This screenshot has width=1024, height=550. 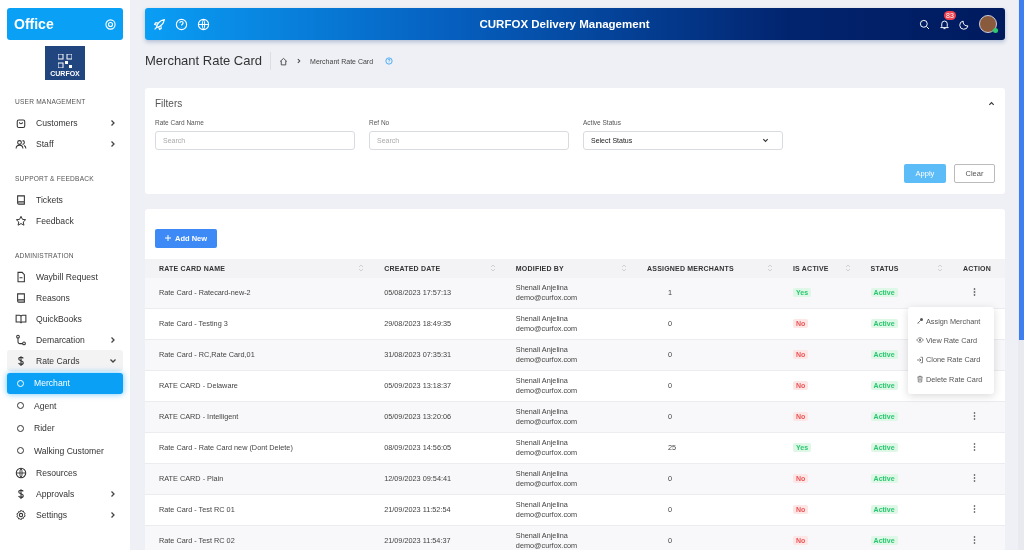 What do you see at coordinates (21, 143) in the screenshot?
I see `users-icon` at bounding box center [21, 143].